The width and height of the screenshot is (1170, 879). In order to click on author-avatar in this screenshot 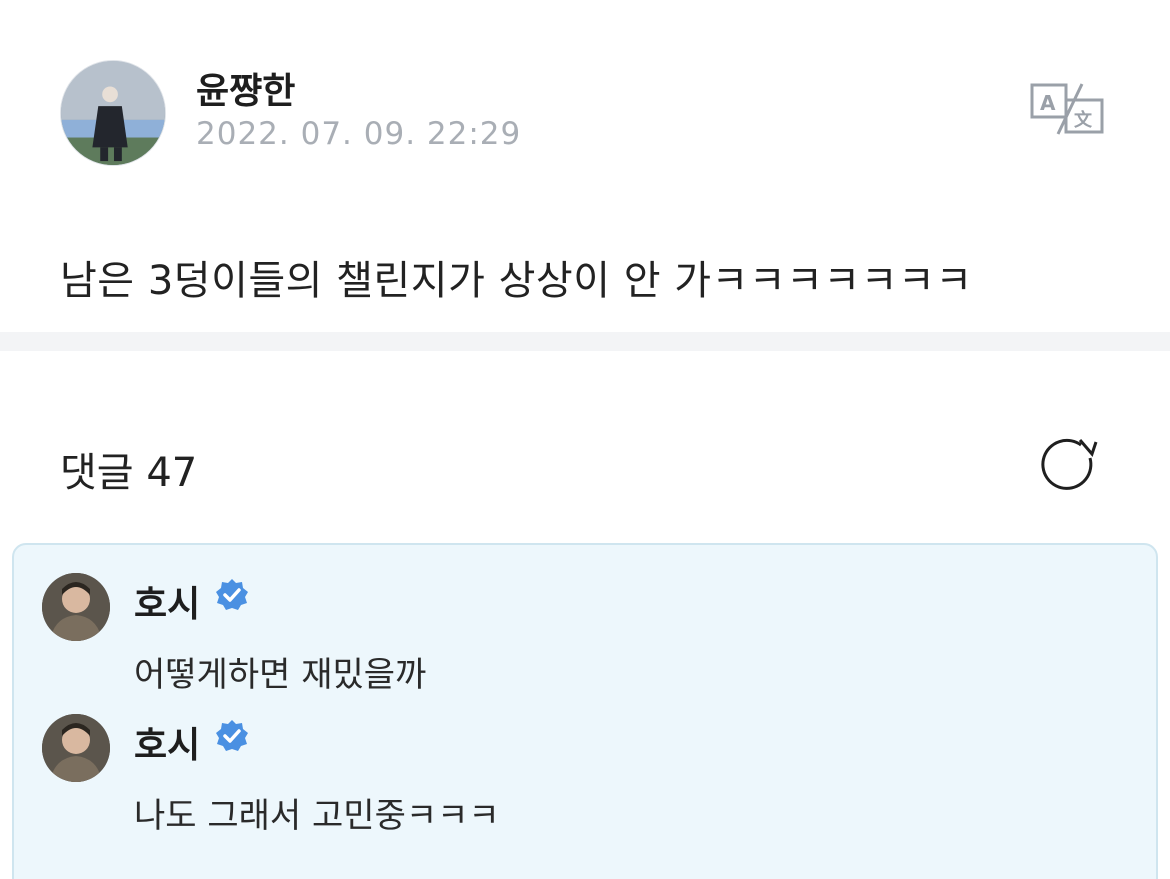, I will do `click(113, 113)`.